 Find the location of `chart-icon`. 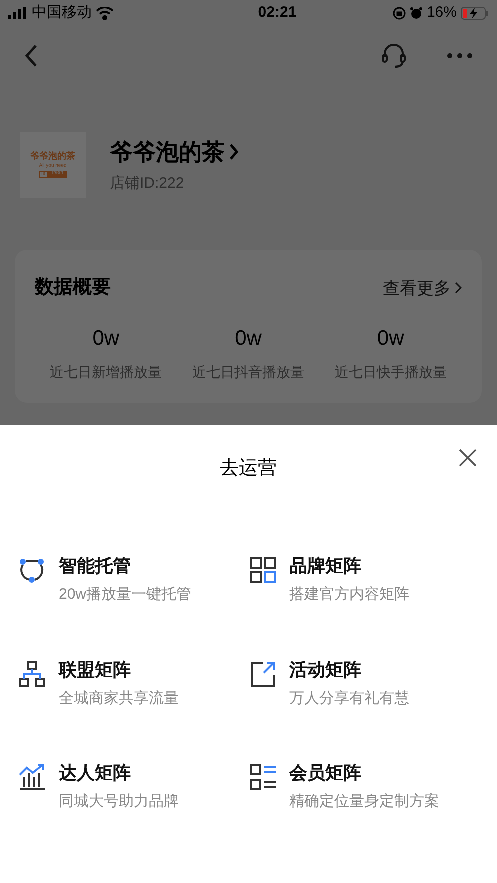

chart-icon is located at coordinates (32, 777).